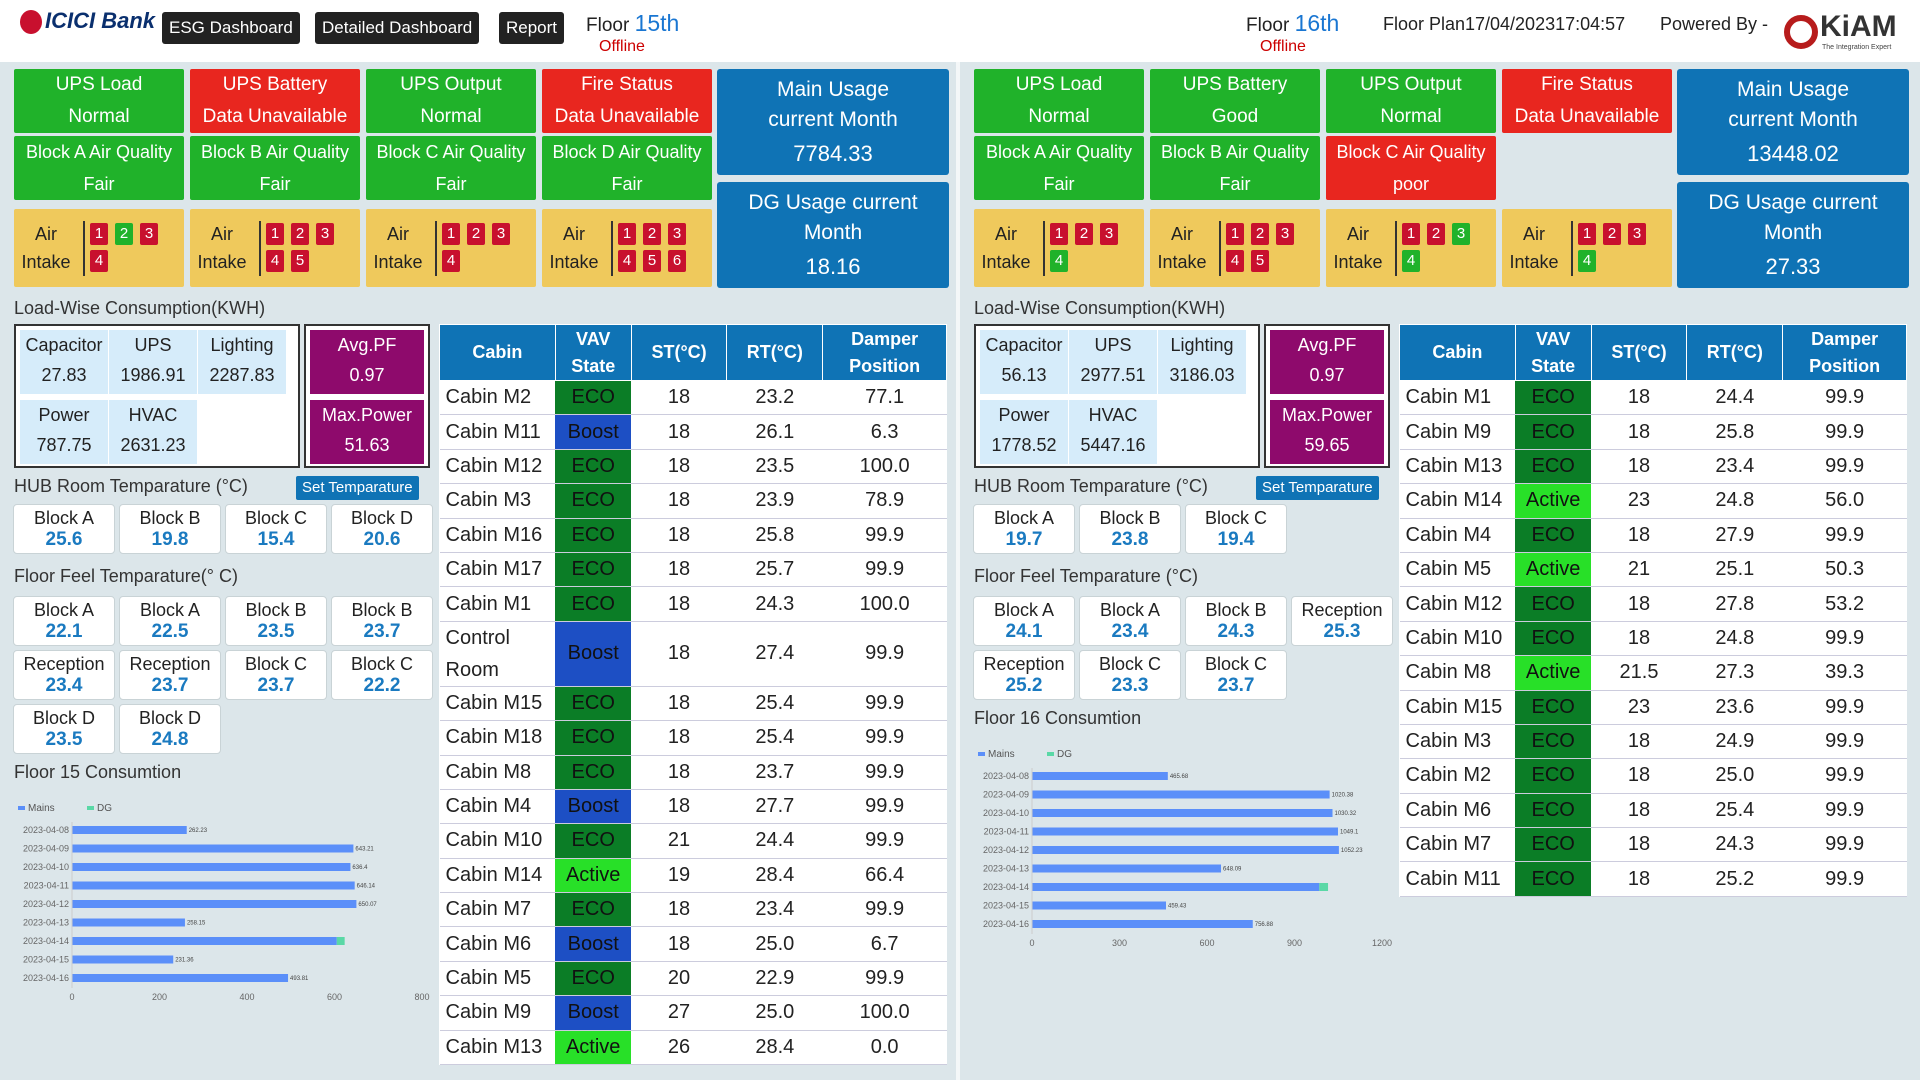 Image resolution: width=1920 pixels, height=1080 pixels. What do you see at coordinates (231, 28) in the screenshot?
I see `esg-dashboard-button: ESG Dashboard` at bounding box center [231, 28].